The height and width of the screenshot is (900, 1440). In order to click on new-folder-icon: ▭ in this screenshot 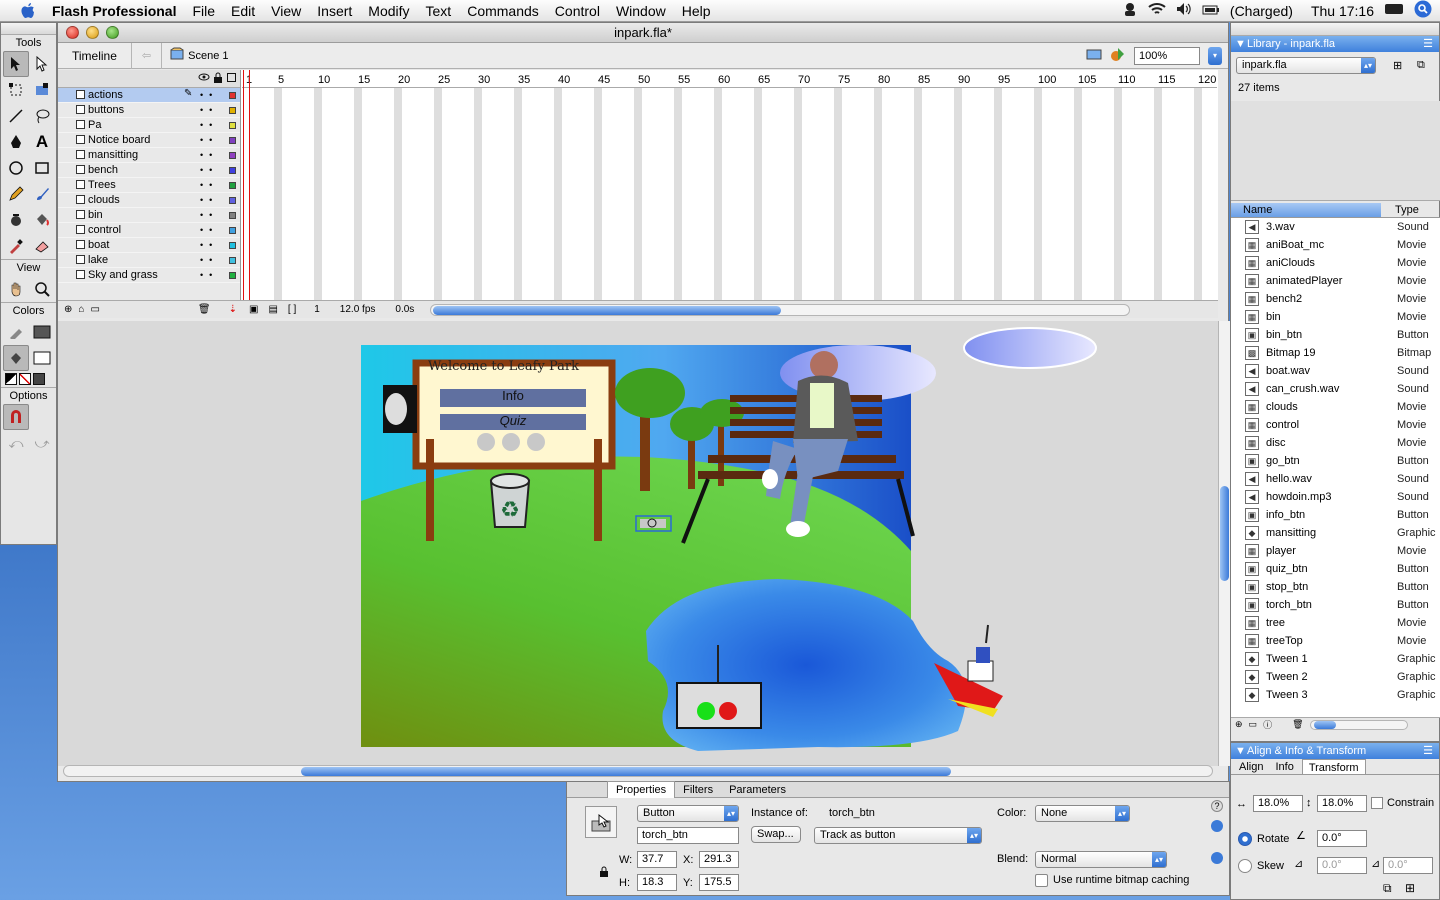, I will do `click(1253, 724)`.